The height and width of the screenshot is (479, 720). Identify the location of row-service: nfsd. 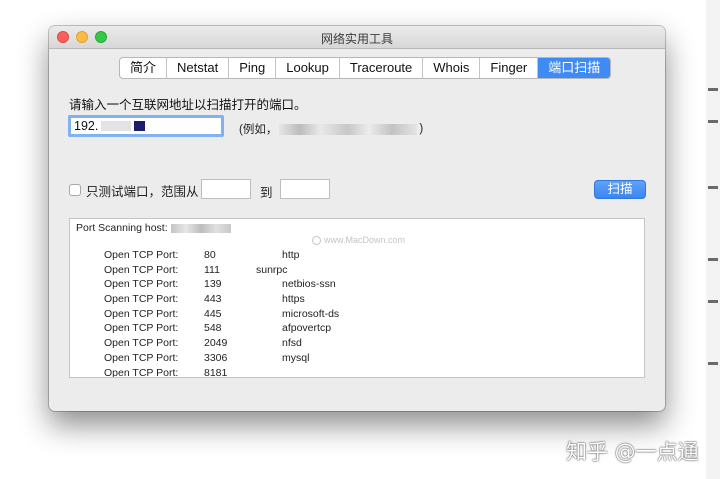
(292, 343).